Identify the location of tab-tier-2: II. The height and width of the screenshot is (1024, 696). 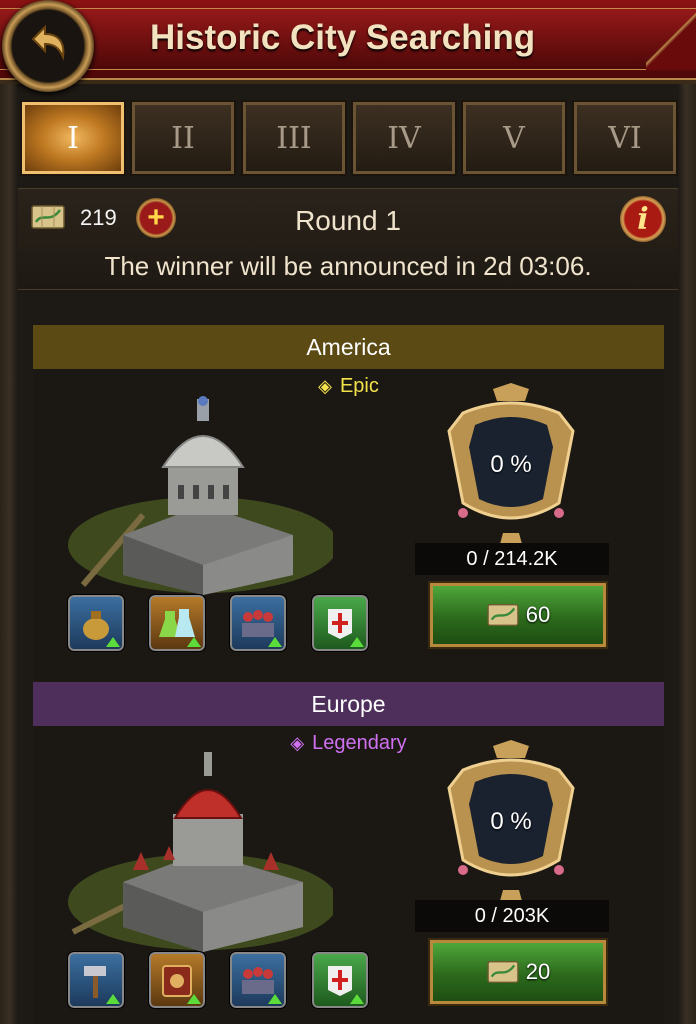
(183, 138).